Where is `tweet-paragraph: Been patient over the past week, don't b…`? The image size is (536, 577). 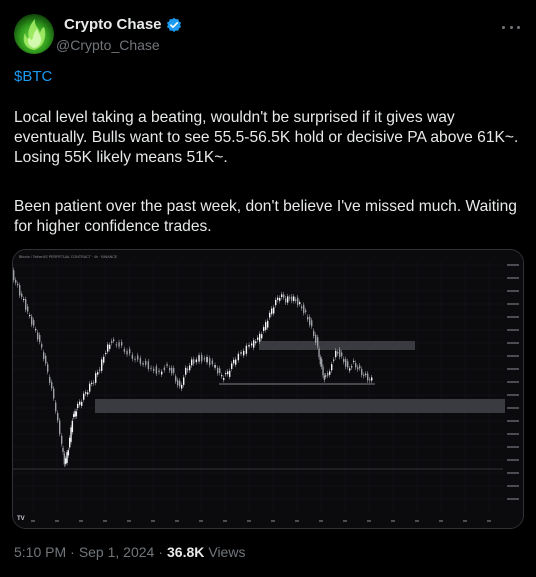 tweet-paragraph: Been patient over the past week, don't b… is located at coordinates (265, 216).